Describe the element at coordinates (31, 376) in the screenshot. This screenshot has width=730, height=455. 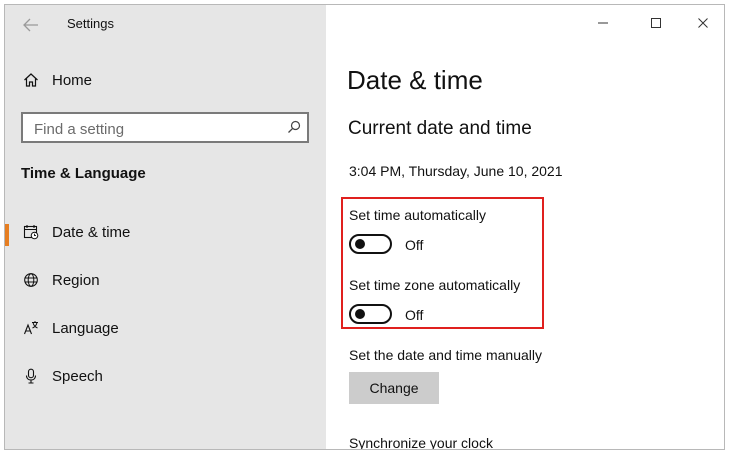
I see `microphone-icon` at that location.